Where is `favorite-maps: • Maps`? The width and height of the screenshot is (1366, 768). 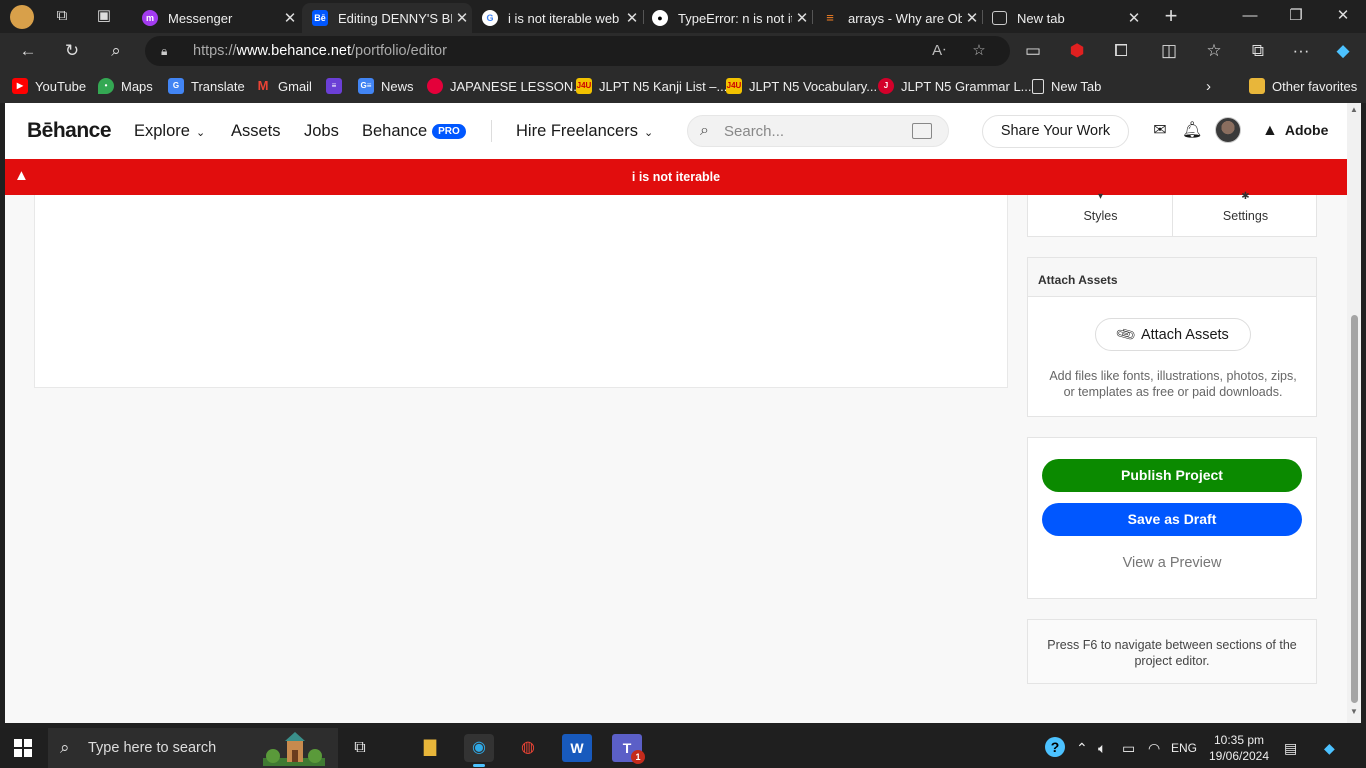 favorite-maps: • Maps is located at coordinates (125, 86).